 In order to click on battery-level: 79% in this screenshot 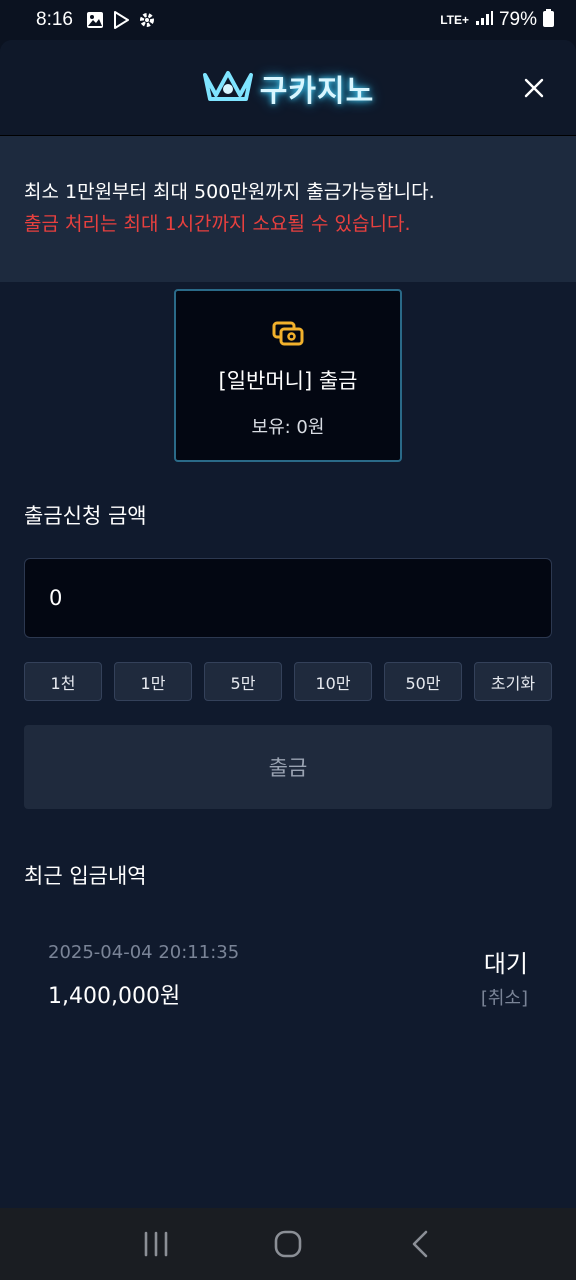, I will do `click(517, 19)`.